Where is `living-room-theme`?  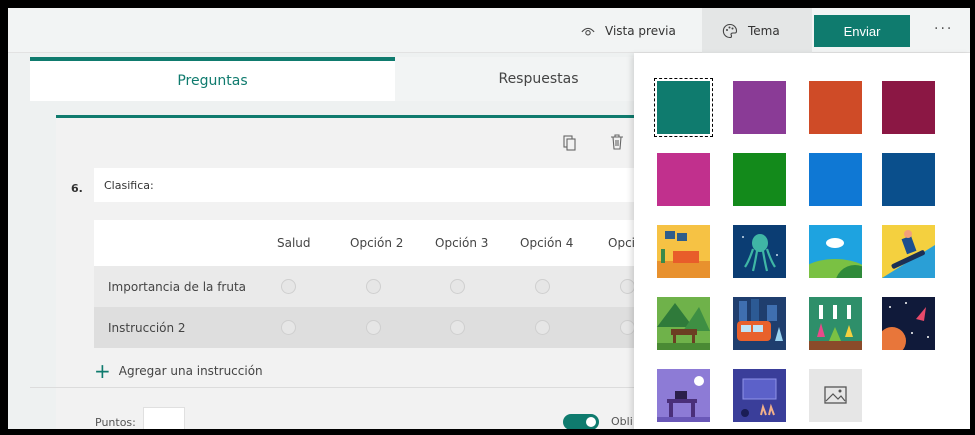
living-room-theme is located at coordinates (683, 251).